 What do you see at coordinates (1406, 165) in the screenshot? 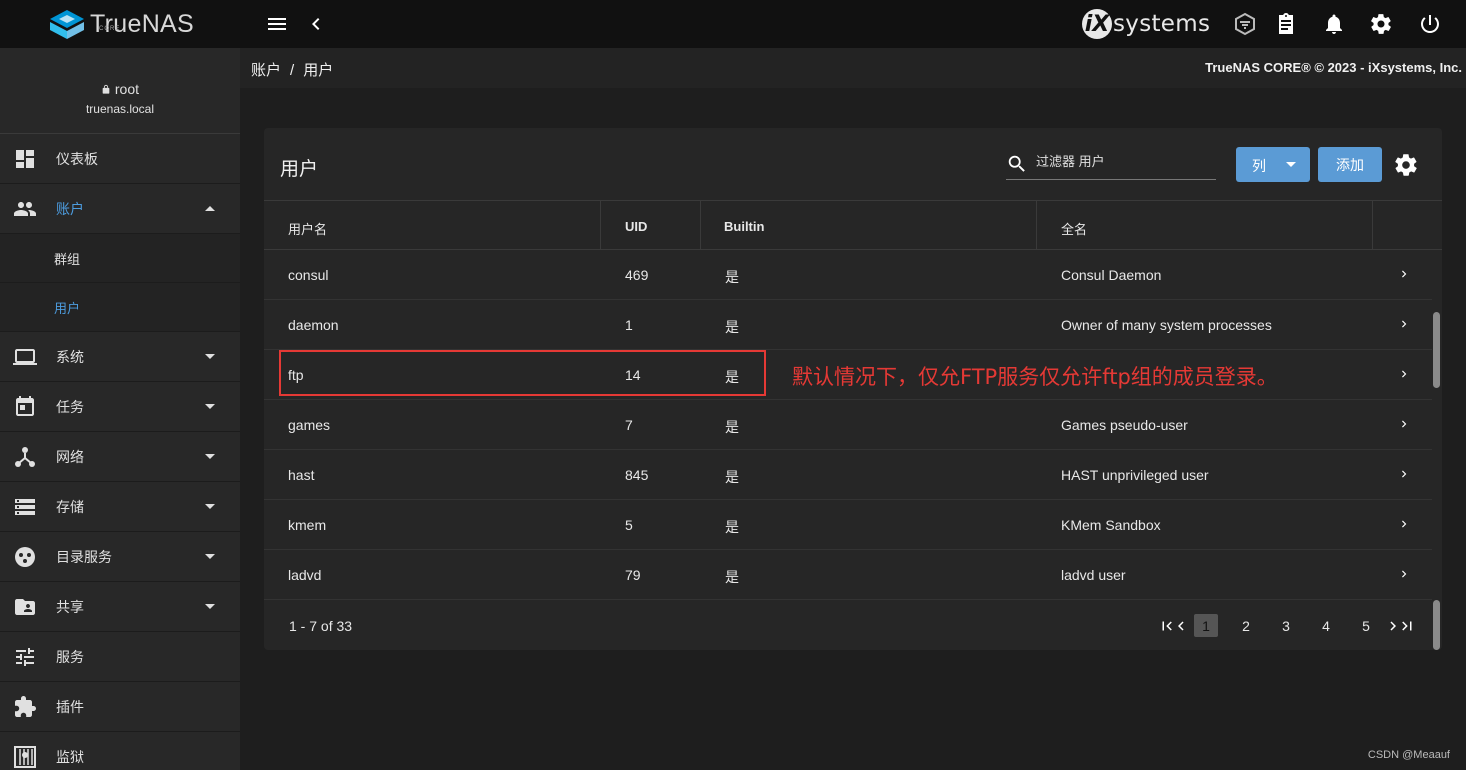
I see `table-settings-gear-icon` at bounding box center [1406, 165].